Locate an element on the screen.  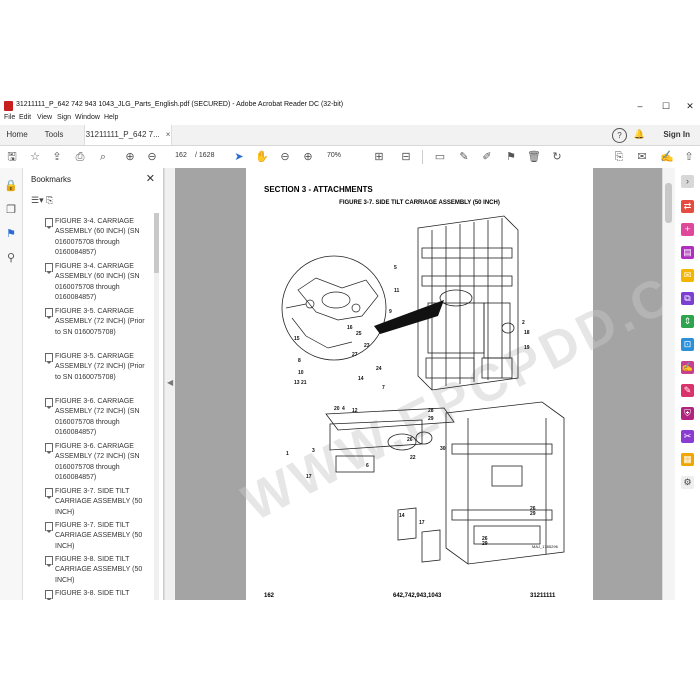
callout: 11 is located at coordinates (397, 291).